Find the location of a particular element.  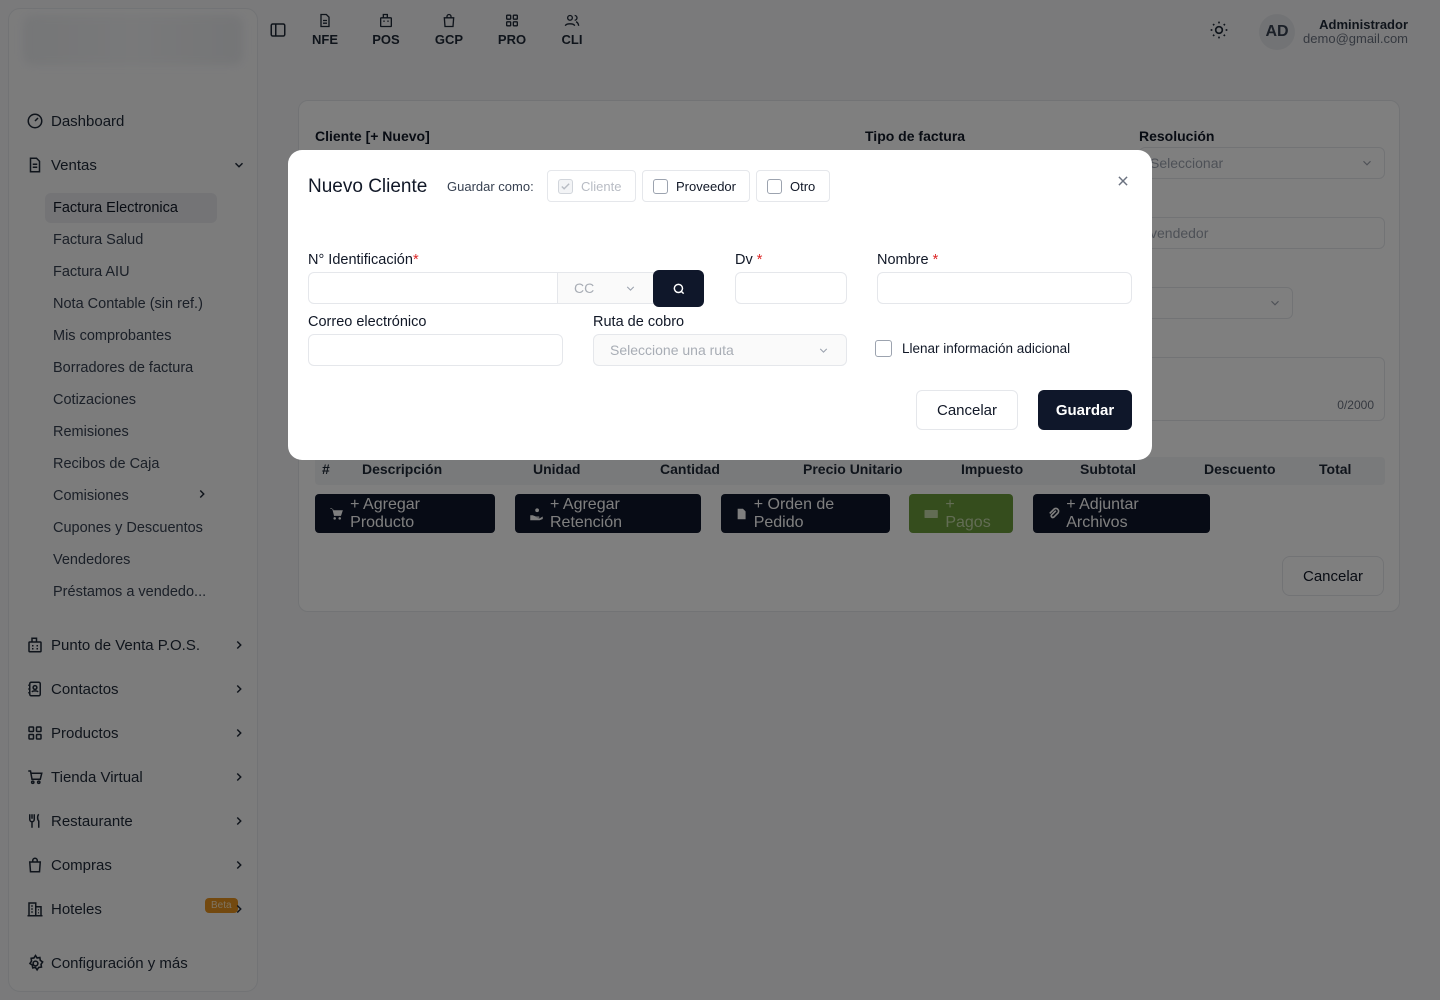

type-proveedor-checkbox: Proveedor is located at coordinates (696, 186).